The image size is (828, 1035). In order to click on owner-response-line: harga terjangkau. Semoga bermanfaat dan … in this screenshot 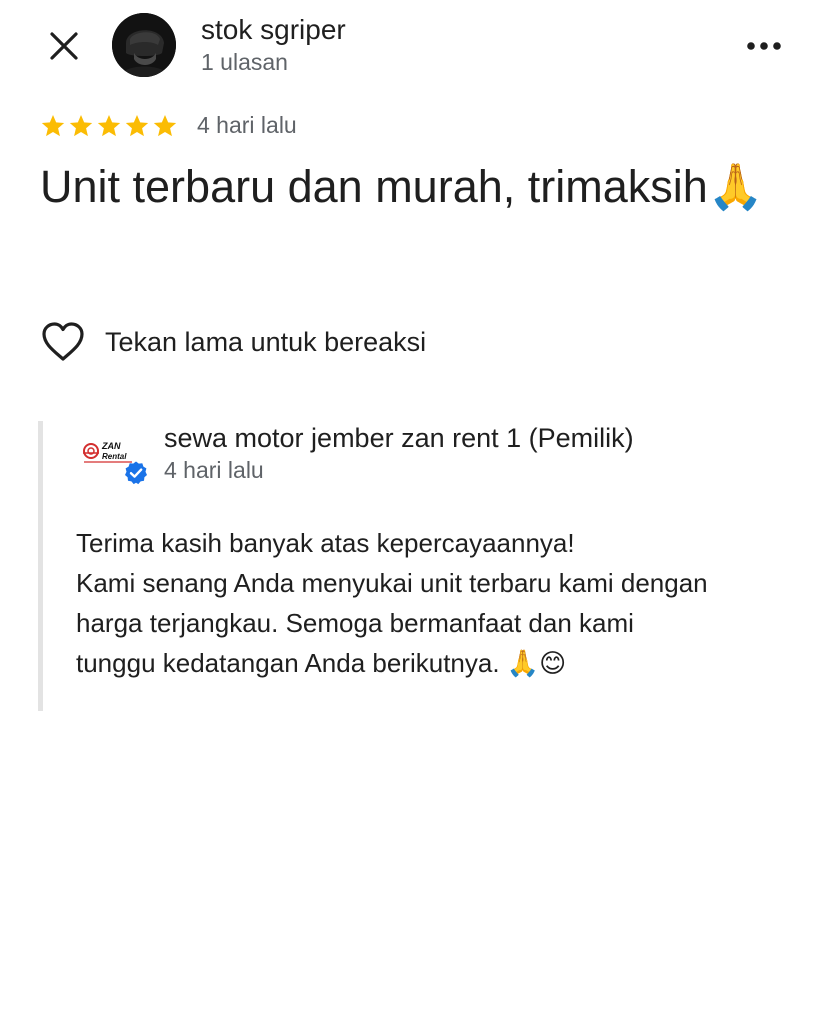, I will do `click(355, 623)`.